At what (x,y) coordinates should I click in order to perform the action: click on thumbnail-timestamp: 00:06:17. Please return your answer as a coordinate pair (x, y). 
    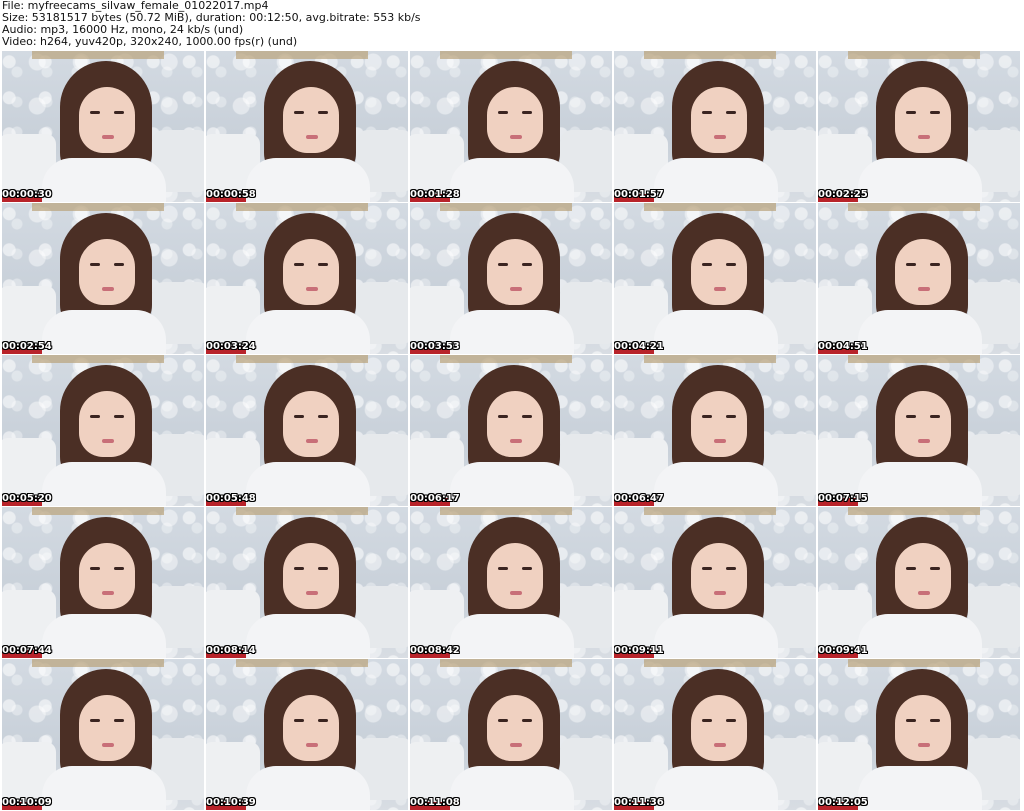
    Looking at the image, I should click on (435, 498).